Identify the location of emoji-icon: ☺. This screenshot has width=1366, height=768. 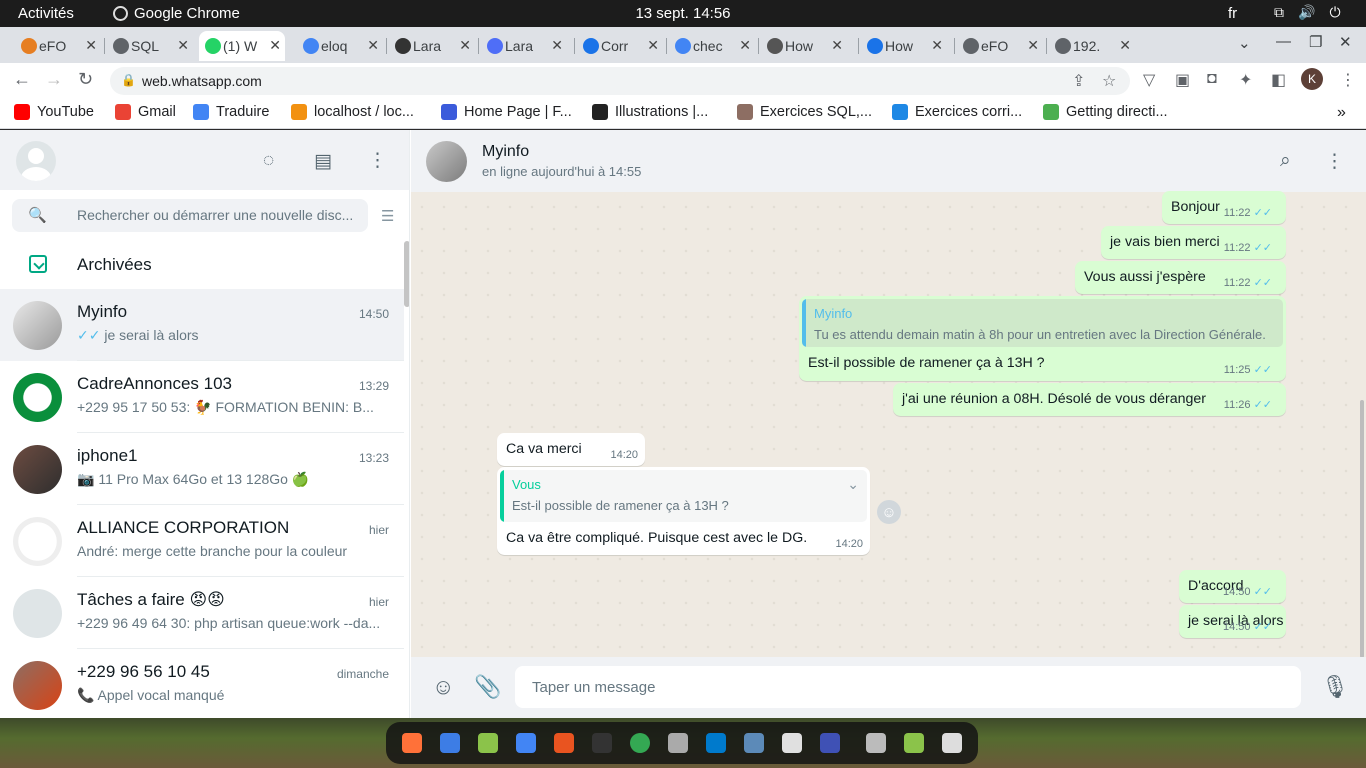
(443, 687).